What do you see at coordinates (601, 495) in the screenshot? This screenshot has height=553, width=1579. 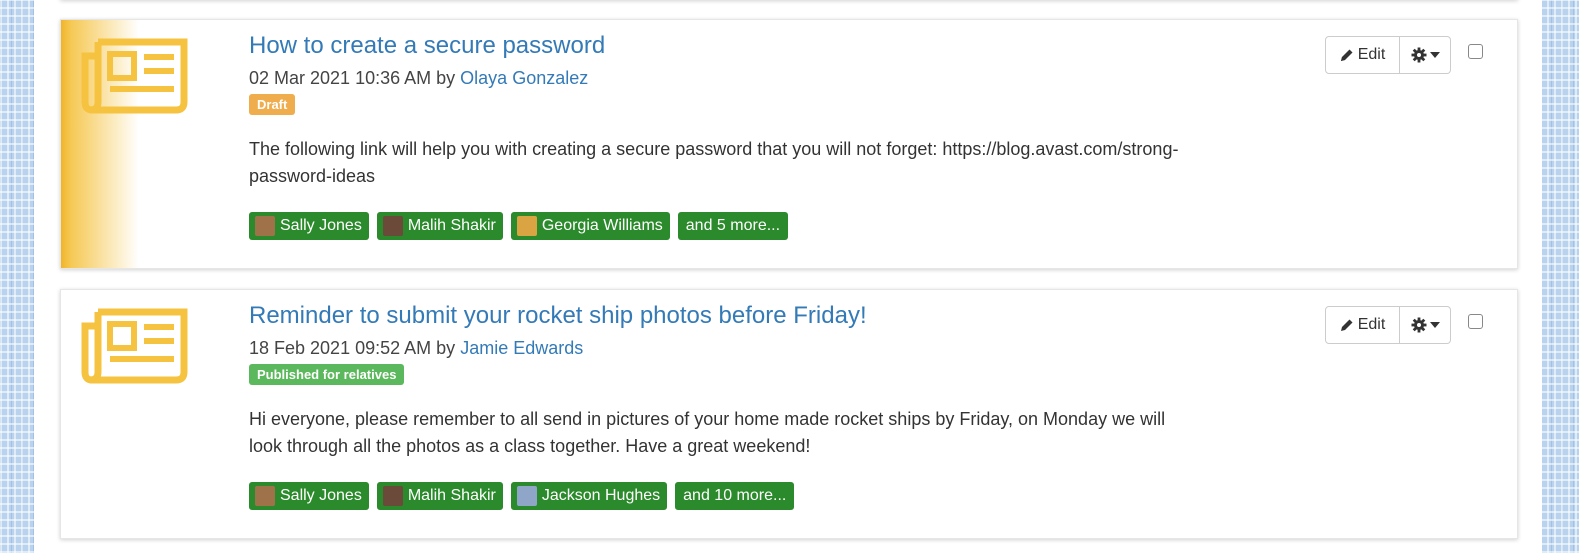 I see `recipient-name: Jackson Hughes` at bounding box center [601, 495].